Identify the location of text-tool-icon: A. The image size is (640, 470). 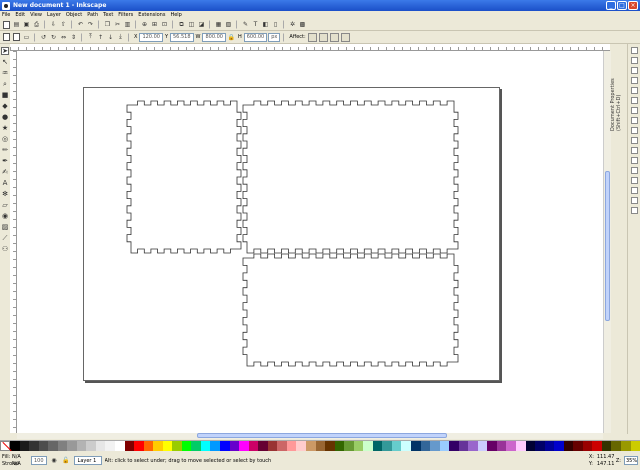
(5, 183).